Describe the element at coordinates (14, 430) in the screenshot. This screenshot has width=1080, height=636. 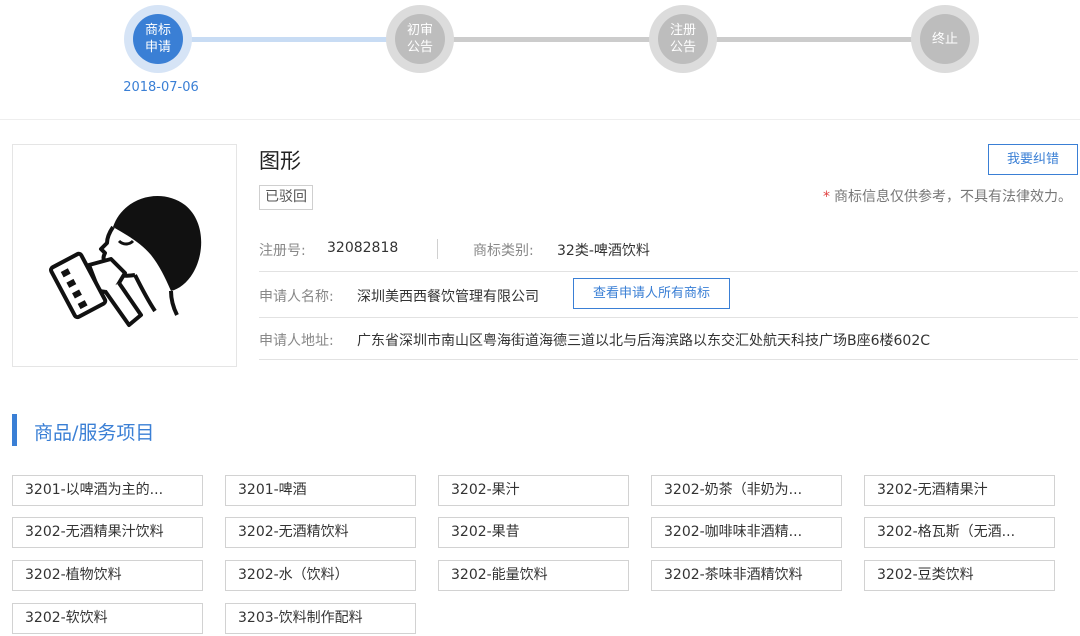
I see `section-accent-bar` at that location.